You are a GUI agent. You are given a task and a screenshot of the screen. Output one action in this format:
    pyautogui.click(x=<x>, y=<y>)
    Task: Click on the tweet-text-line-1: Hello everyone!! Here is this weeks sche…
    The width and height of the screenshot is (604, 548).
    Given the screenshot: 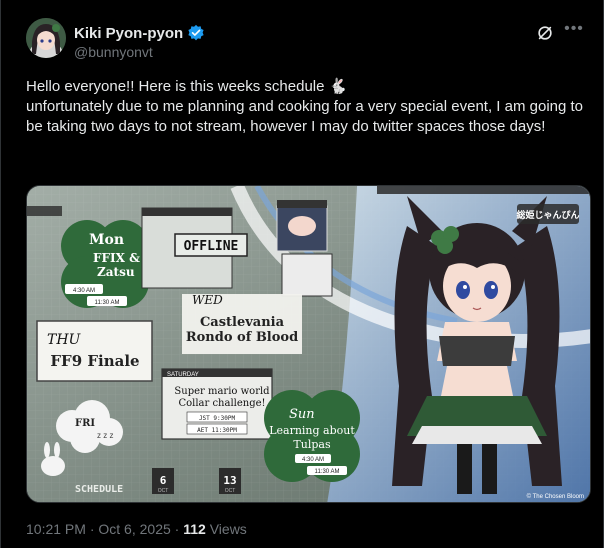 What is the action you would take?
    pyautogui.click(x=187, y=86)
    